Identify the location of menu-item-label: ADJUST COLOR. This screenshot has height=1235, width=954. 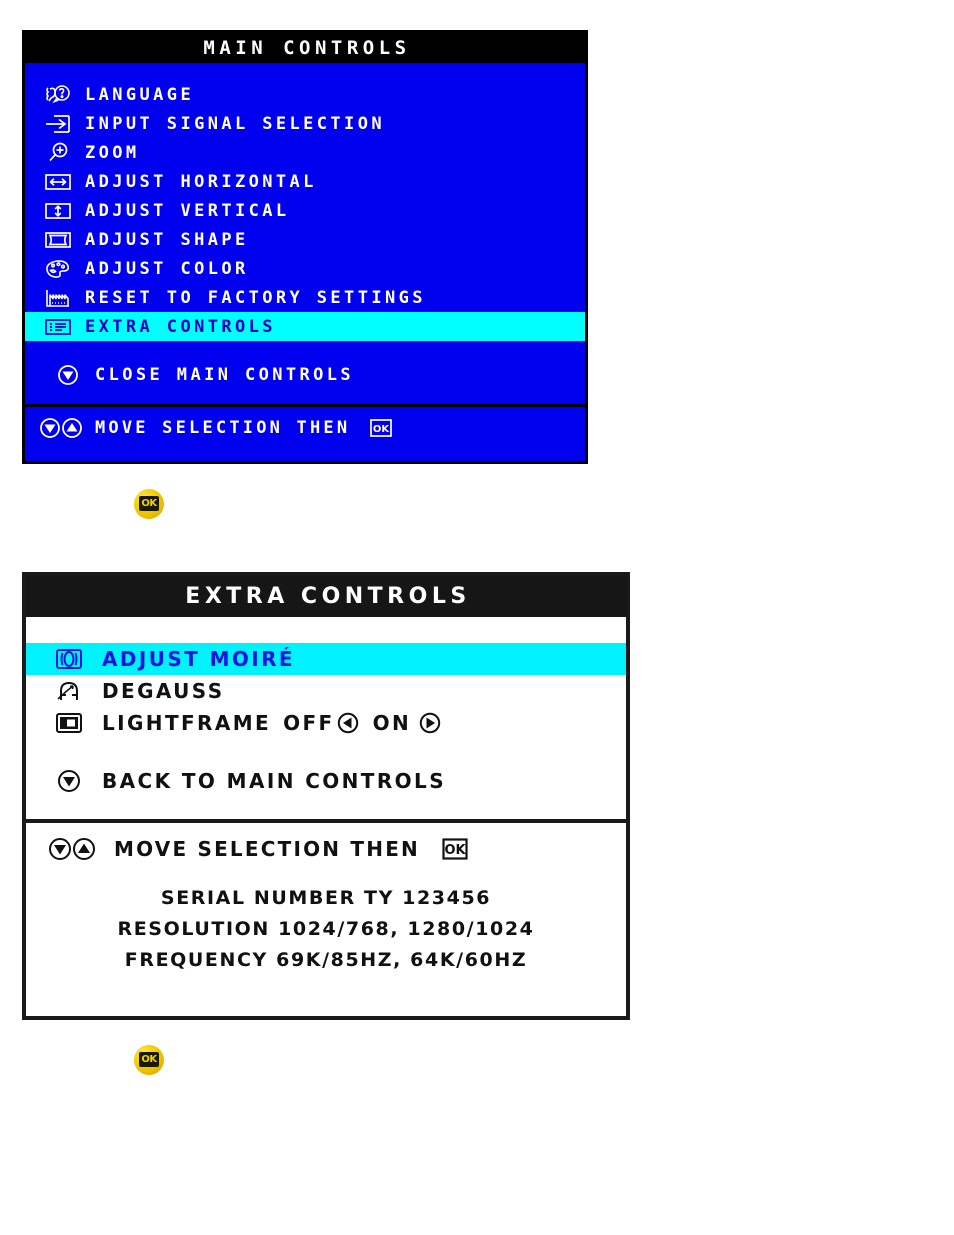
(167, 268).